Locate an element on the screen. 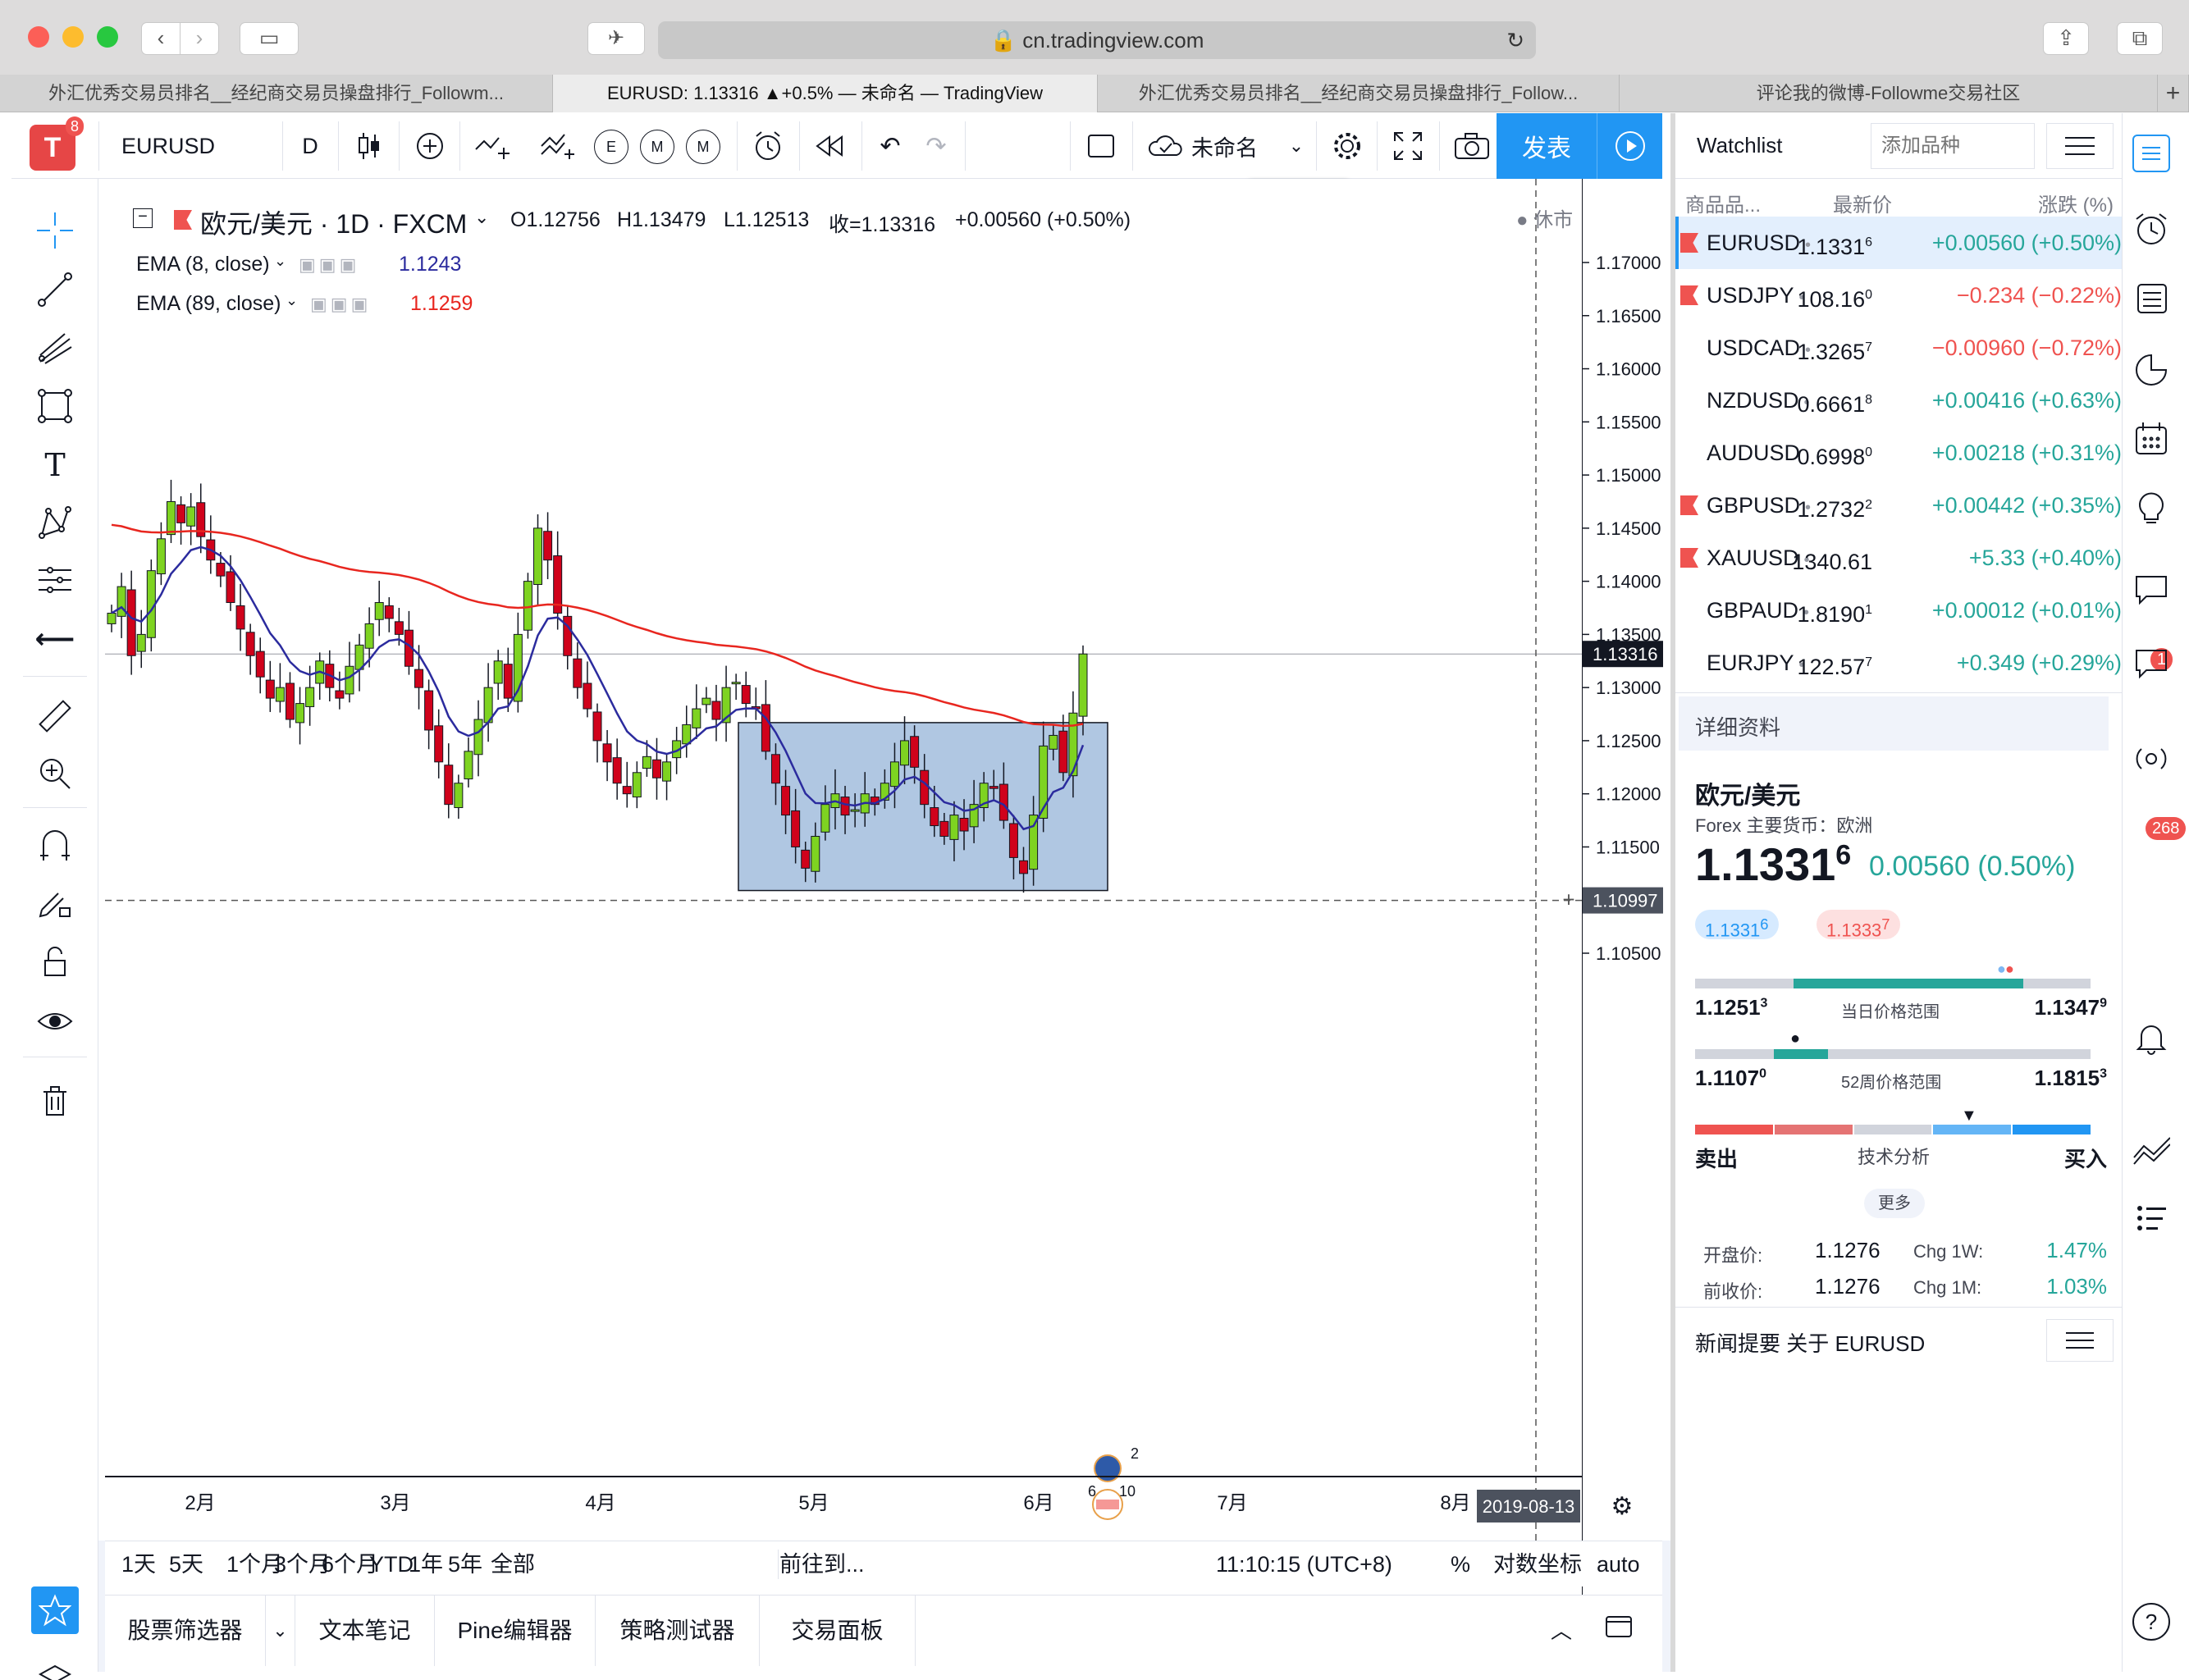 Image resolution: width=2189 pixels, height=1680 pixels. compare-icon is located at coordinates (492, 146).